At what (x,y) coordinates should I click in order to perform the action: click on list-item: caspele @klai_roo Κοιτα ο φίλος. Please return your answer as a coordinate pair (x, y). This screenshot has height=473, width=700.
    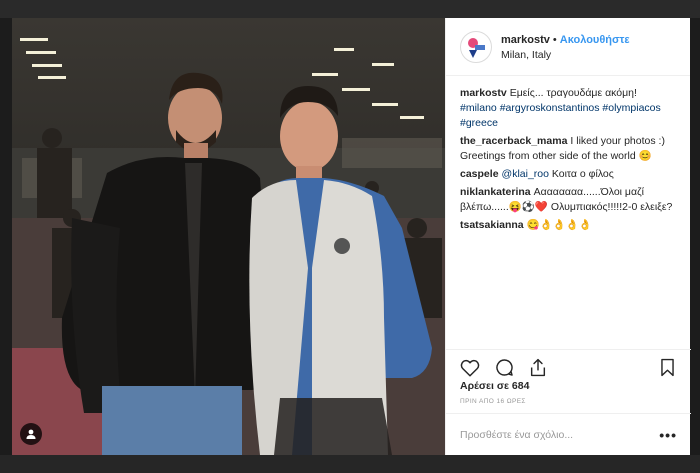
    Looking at the image, I should click on (568, 174).